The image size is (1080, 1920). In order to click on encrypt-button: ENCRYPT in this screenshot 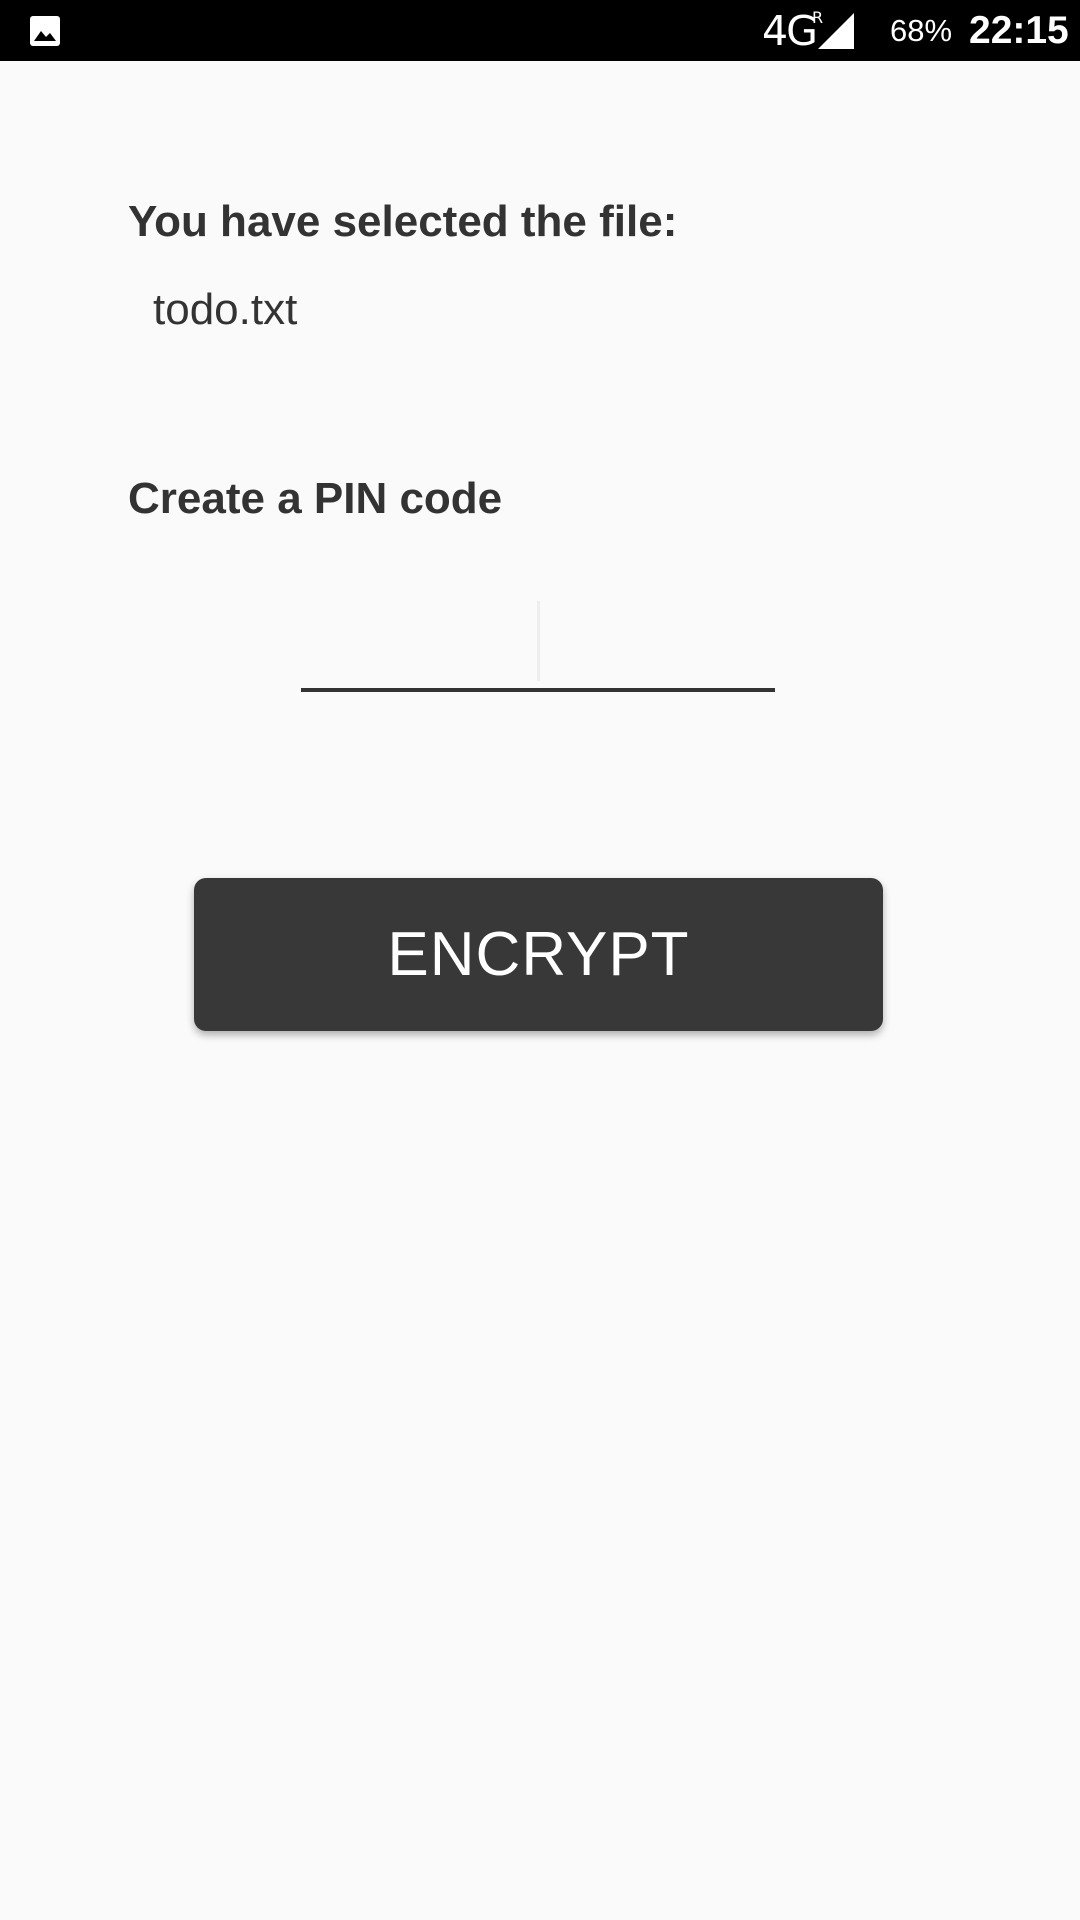, I will do `click(538, 954)`.